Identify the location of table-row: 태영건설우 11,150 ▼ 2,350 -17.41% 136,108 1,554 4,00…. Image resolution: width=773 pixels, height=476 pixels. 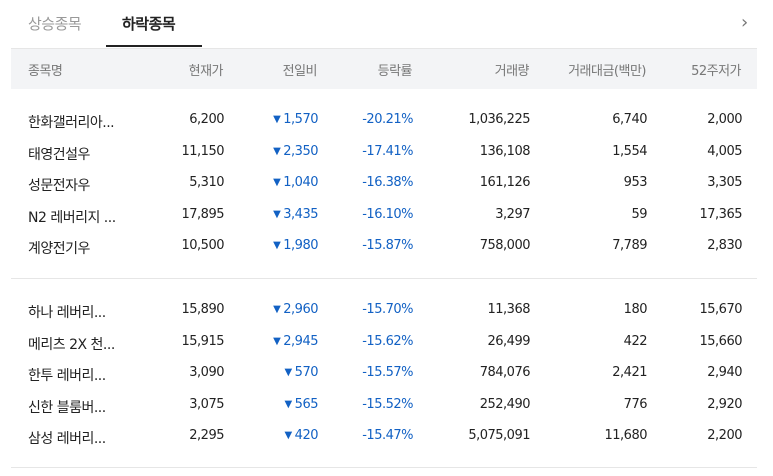
(386, 152).